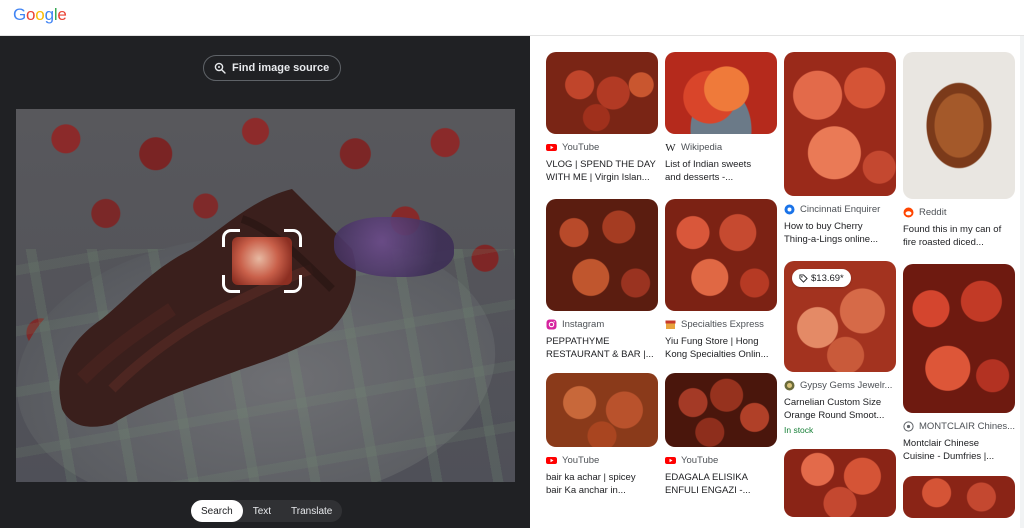 This screenshot has width=1024, height=528. What do you see at coordinates (583, 324) in the screenshot?
I see `result-source: Instagram` at bounding box center [583, 324].